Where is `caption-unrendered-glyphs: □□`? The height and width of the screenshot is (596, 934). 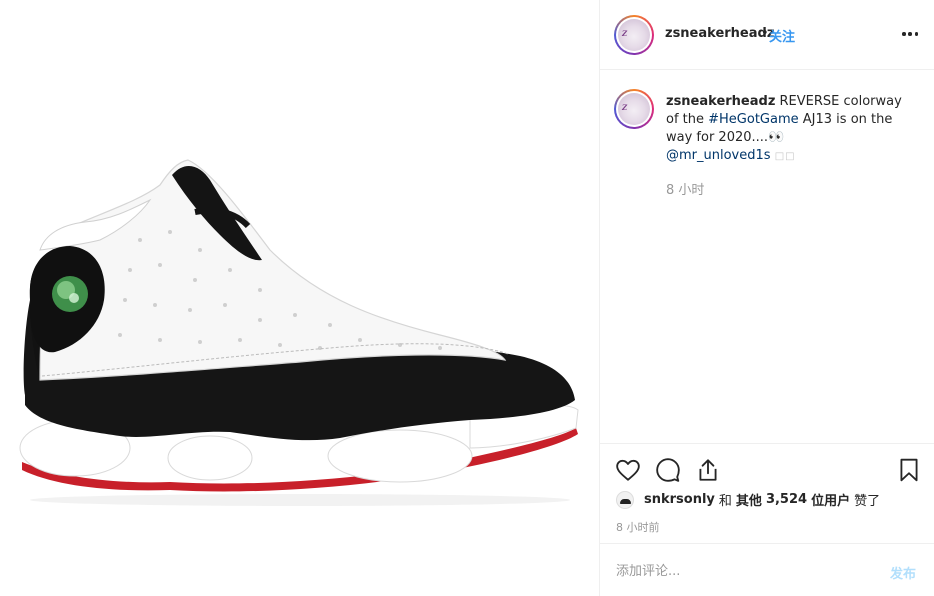
caption-unrendered-glyphs: □□ is located at coordinates (783, 156).